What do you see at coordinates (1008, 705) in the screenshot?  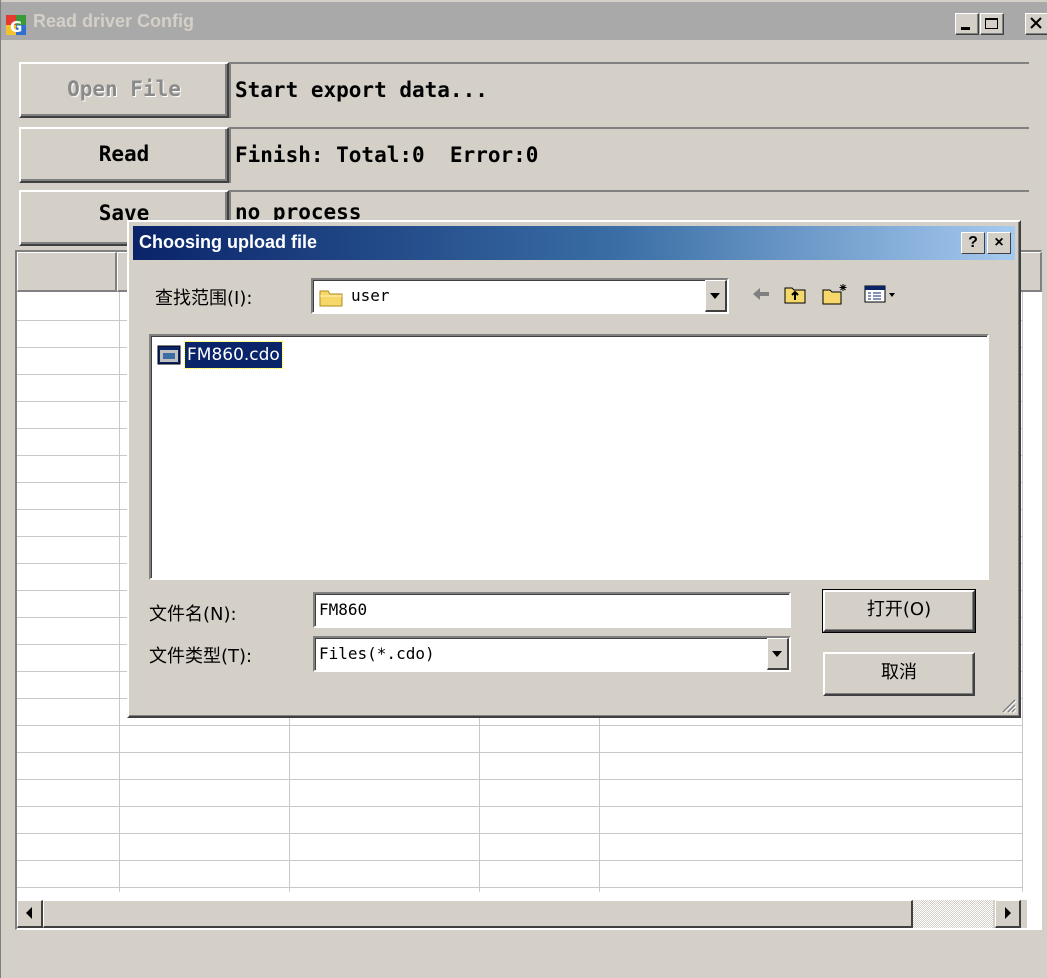 I see `size-grip-icon` at bounding box center [1008, 705].